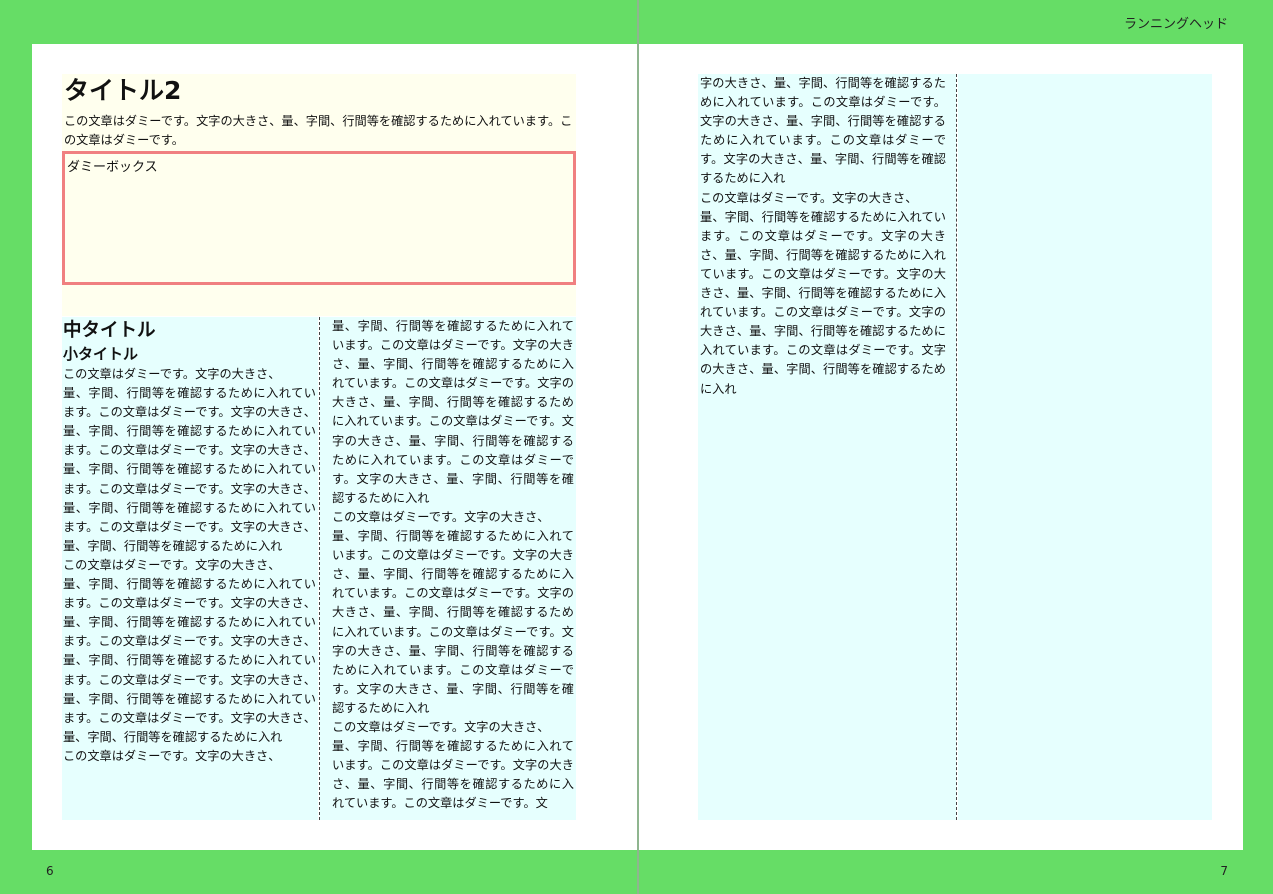 The width and height of the screenshot is (1273, 894). I want to click on page-title: タイトル2, so click(123, 90).